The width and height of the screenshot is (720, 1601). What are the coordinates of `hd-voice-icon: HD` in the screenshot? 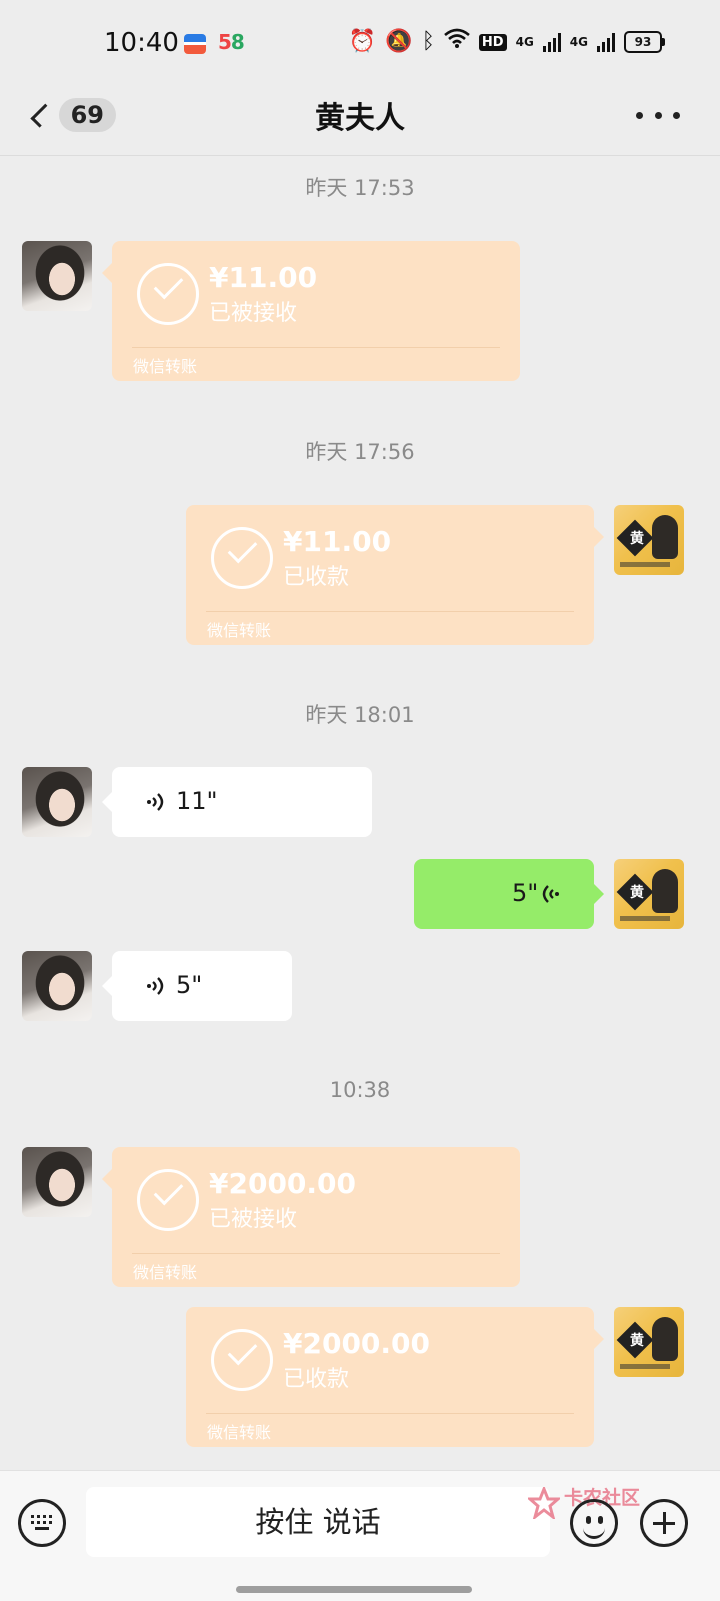 It's located at (492, 42).